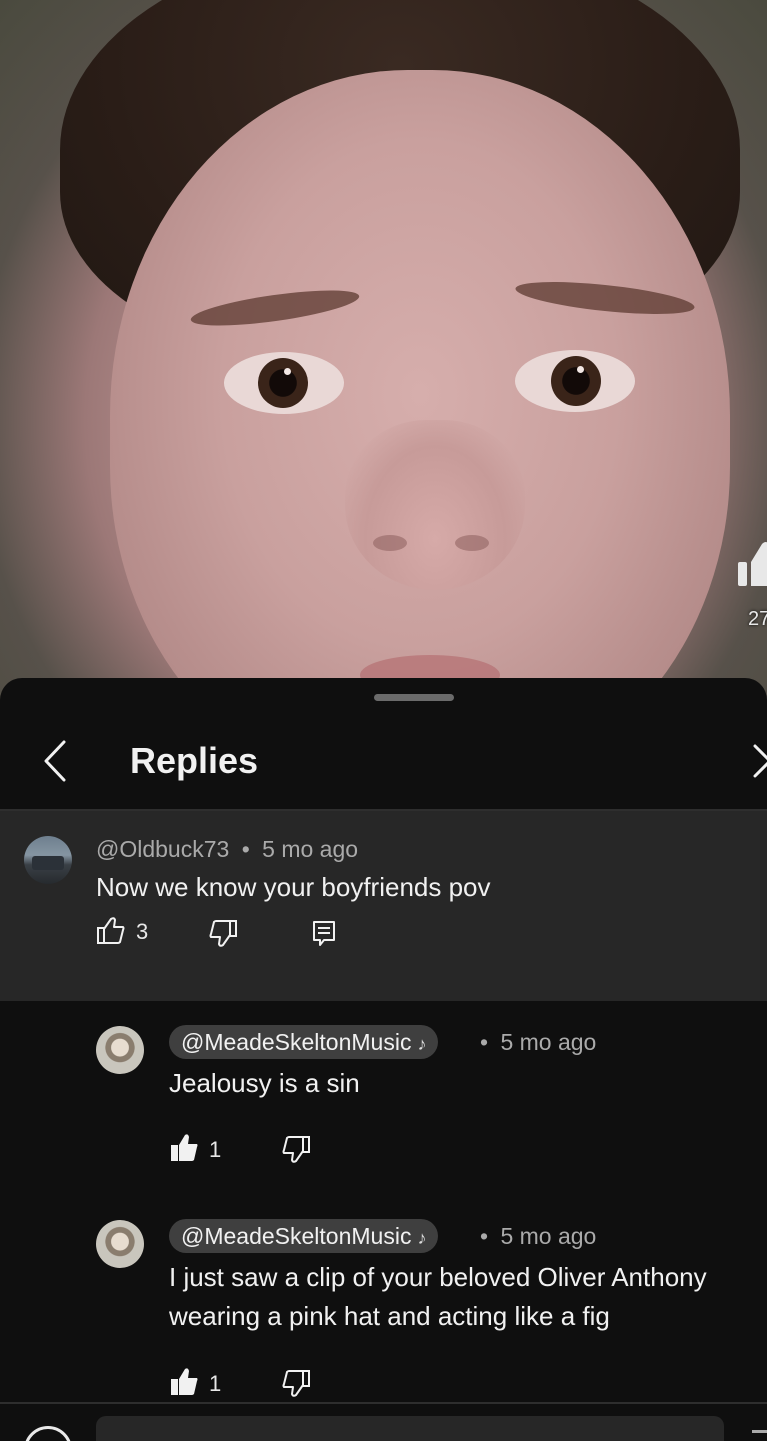 The image size is (767, 1441). What do you see at coordinates (293, 887) in the screenshot?
I see `comment-text: Now we know your boyfriends pov` at bounding box center [293, 887].